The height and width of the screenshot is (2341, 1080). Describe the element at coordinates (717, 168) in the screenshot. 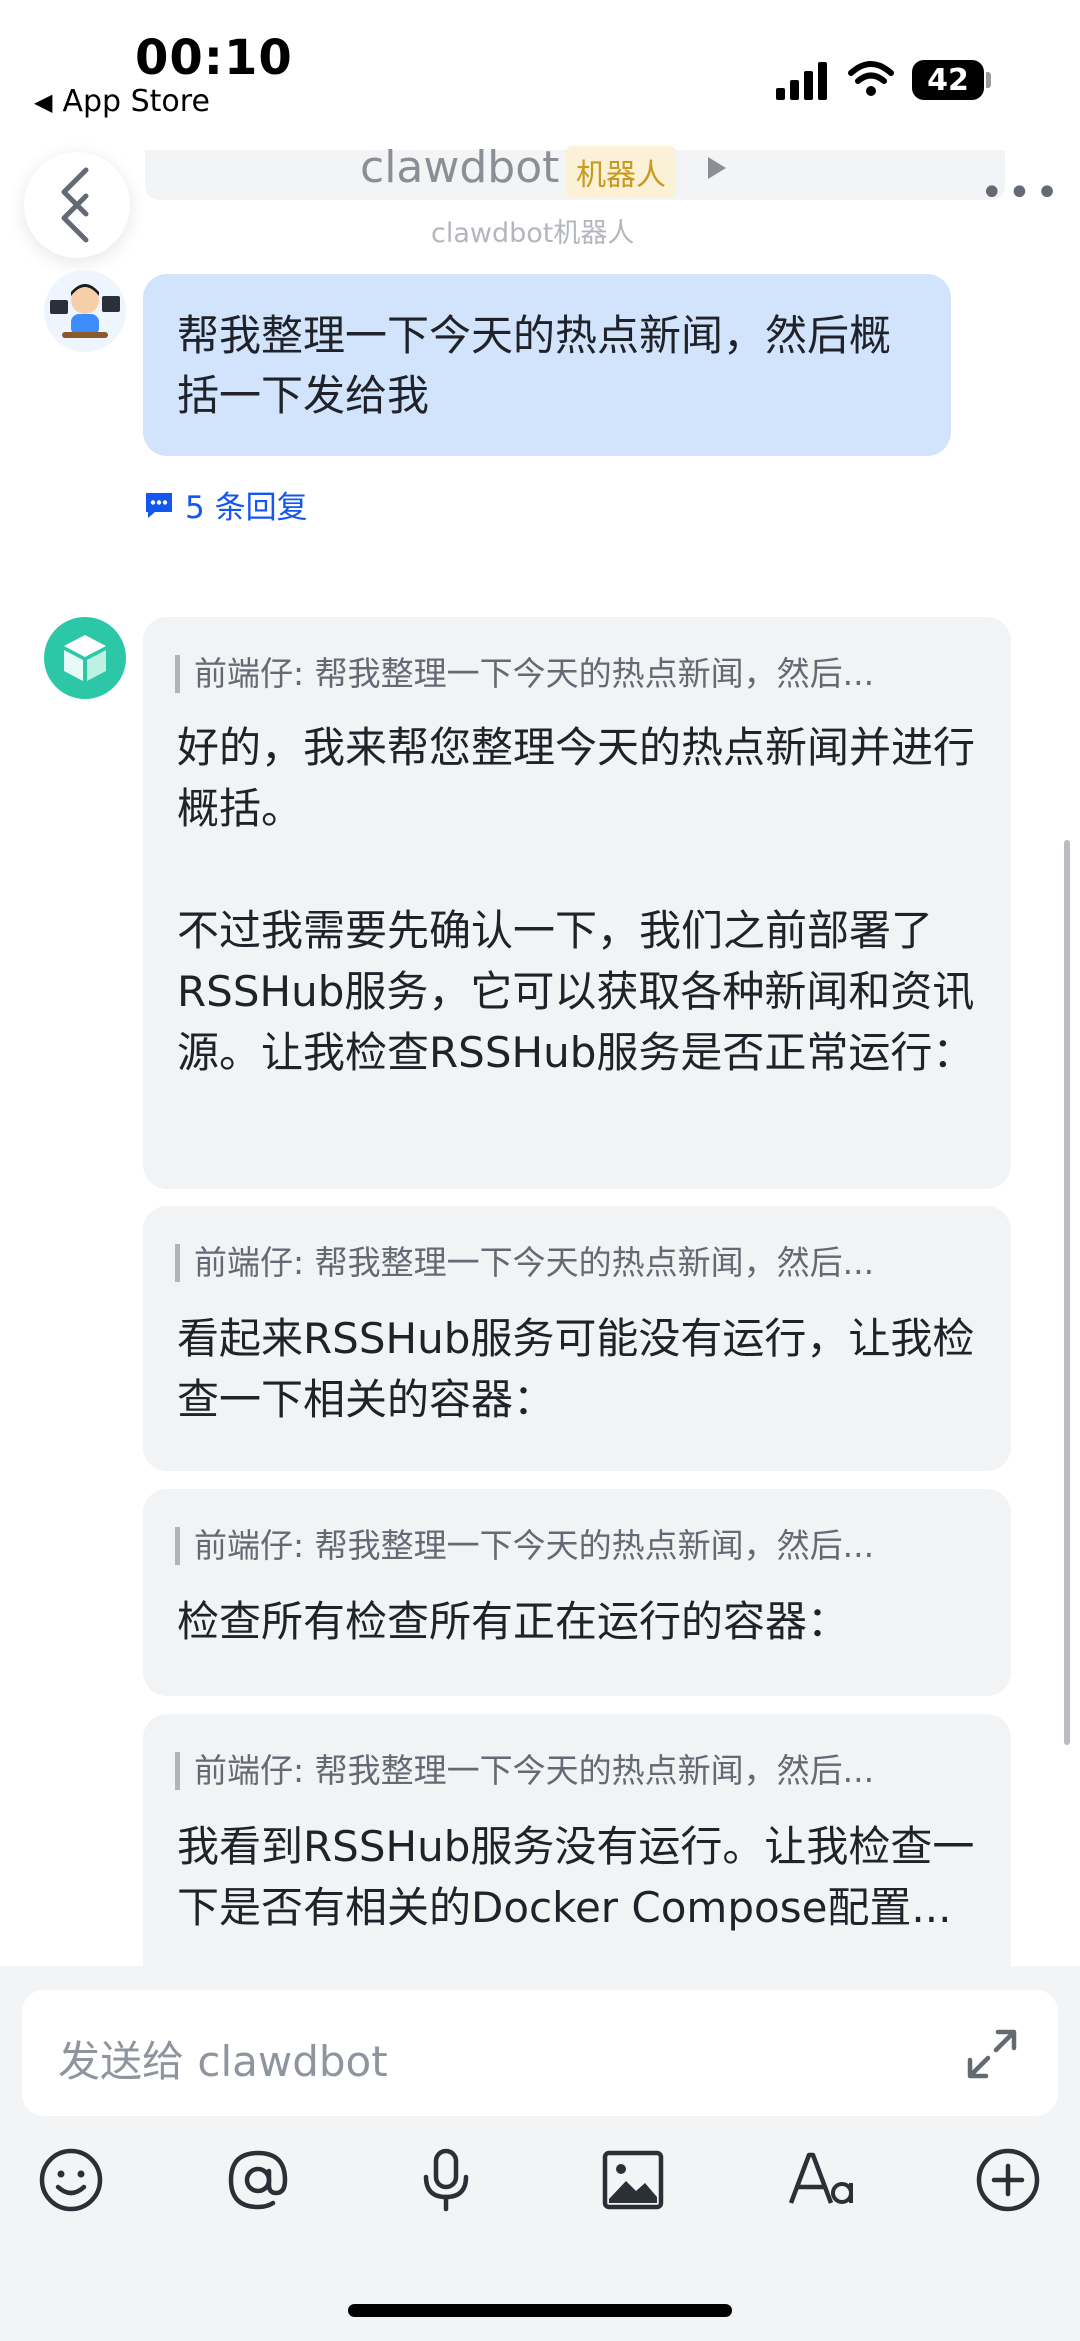

I see `play-icon` at that location.